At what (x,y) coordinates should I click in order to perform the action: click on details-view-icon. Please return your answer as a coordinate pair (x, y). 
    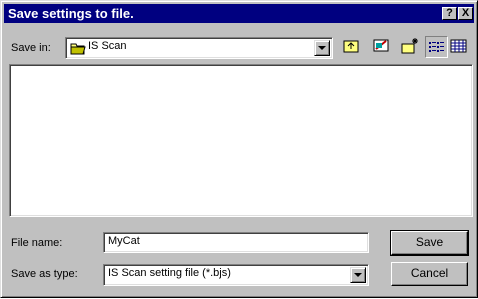
    Looking at the image, I should click on (458, 46).